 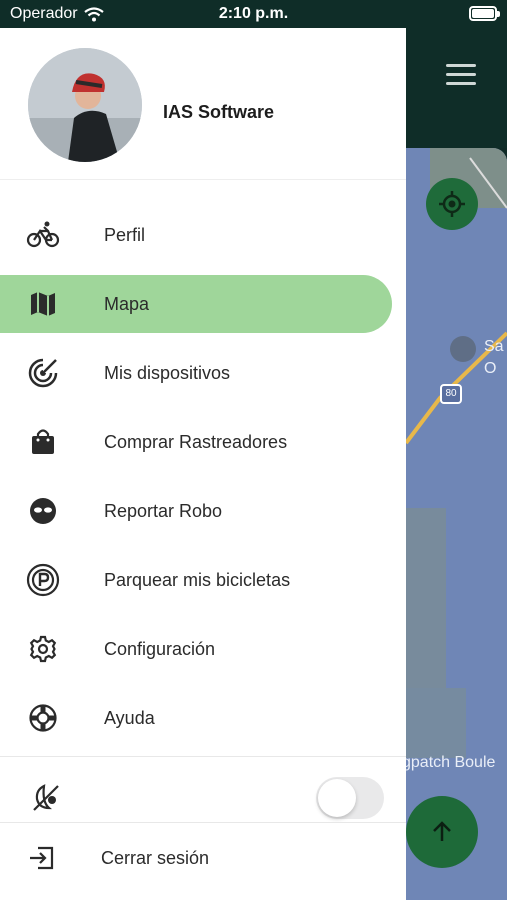 I want to click on gear-icon, so click(x=43, y=649).